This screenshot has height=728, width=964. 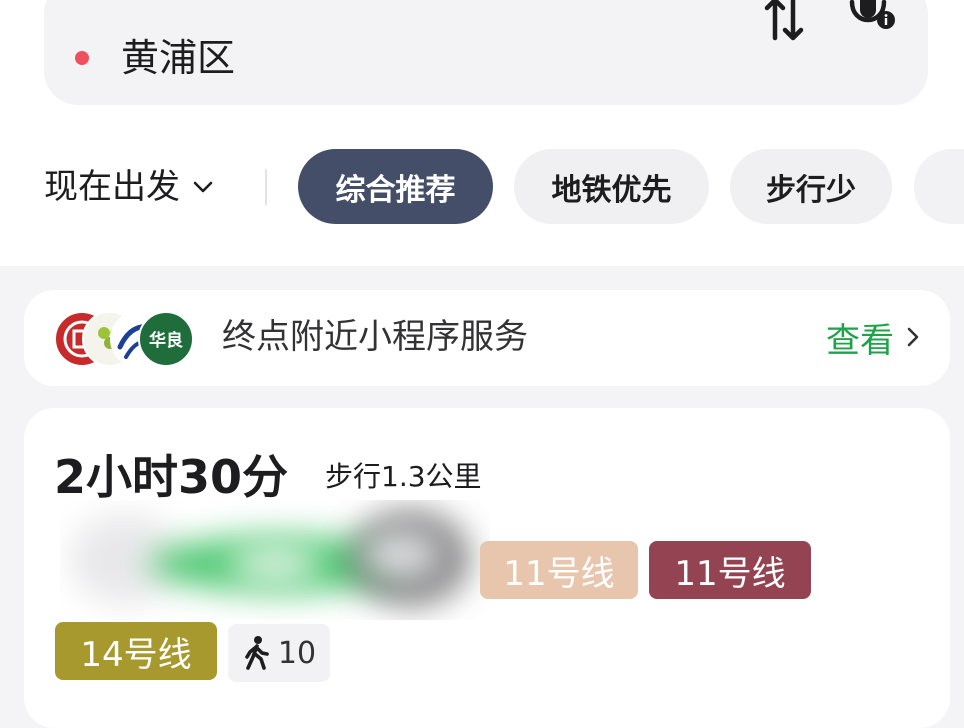 I want to click on logo-hualiang: 华良, so click(x=166, y=339).